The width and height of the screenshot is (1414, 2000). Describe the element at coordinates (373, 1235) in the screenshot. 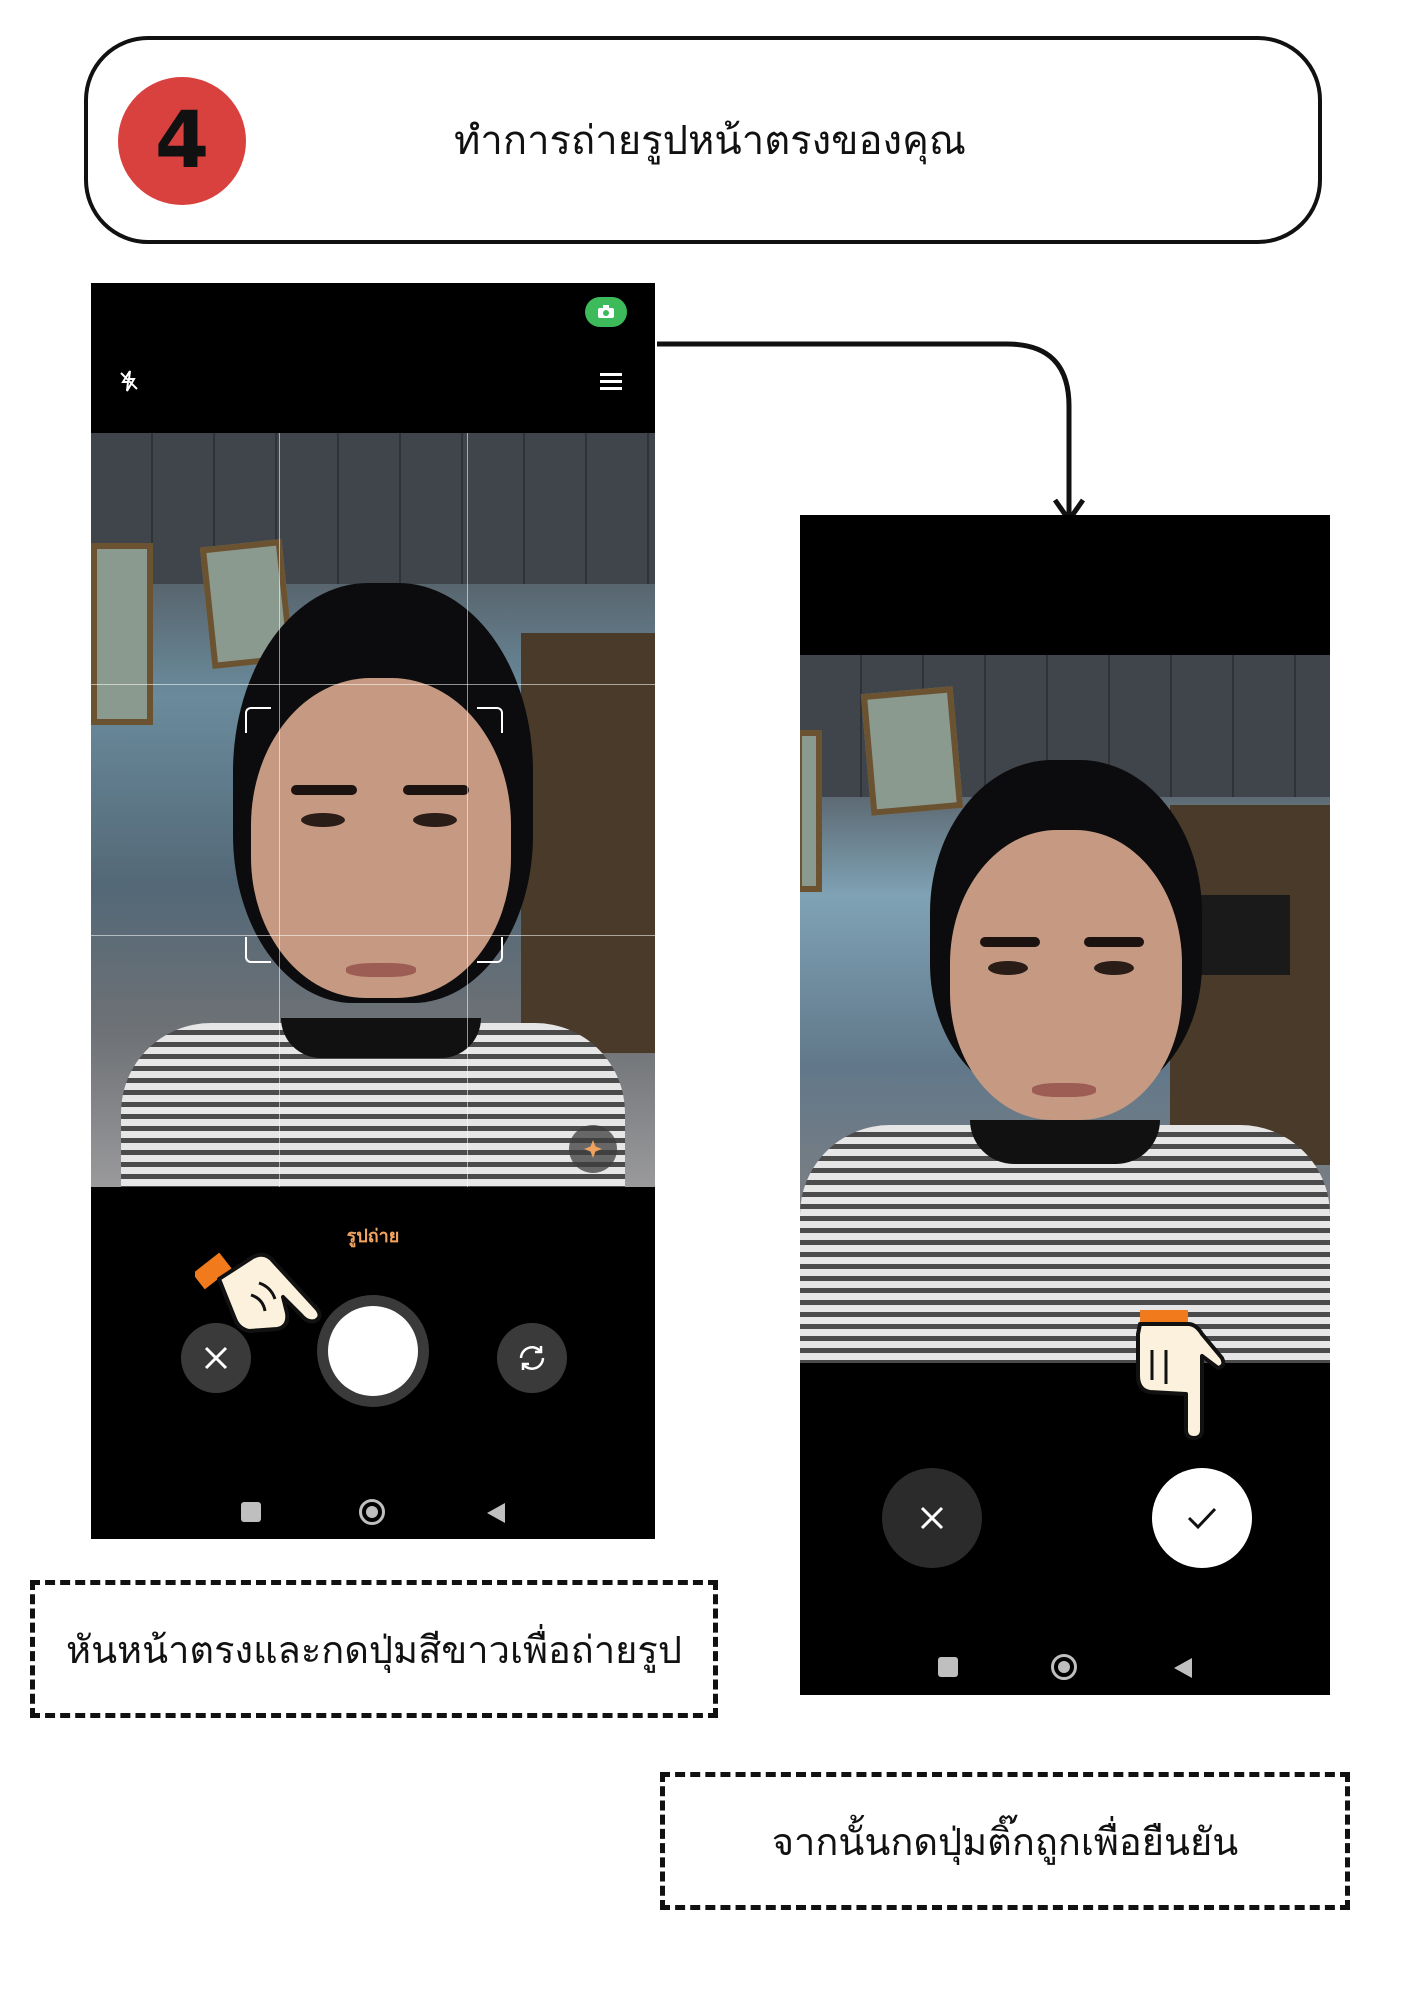

I see `photo-mode-label: รูปถ่าย` at that location.